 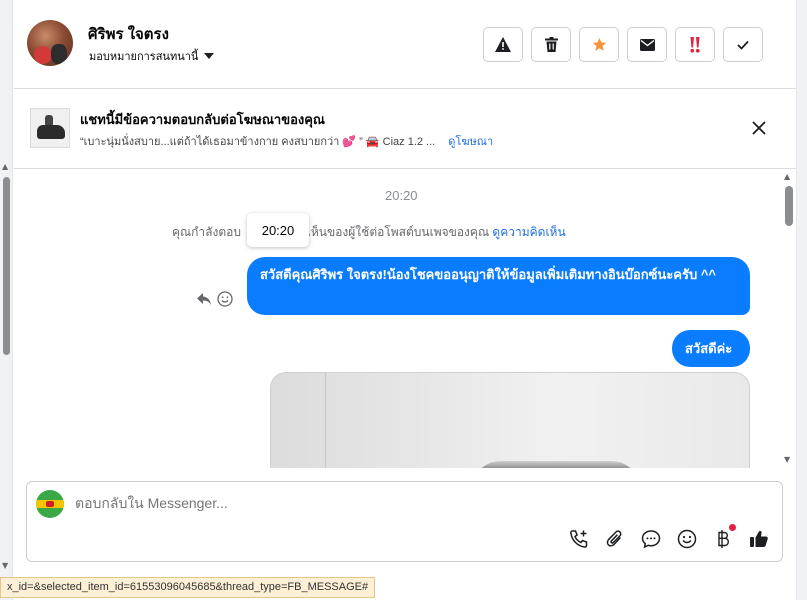 I want to click on assign-label: มอบหมายการสนทนานี้, so click(x=144, y=57).